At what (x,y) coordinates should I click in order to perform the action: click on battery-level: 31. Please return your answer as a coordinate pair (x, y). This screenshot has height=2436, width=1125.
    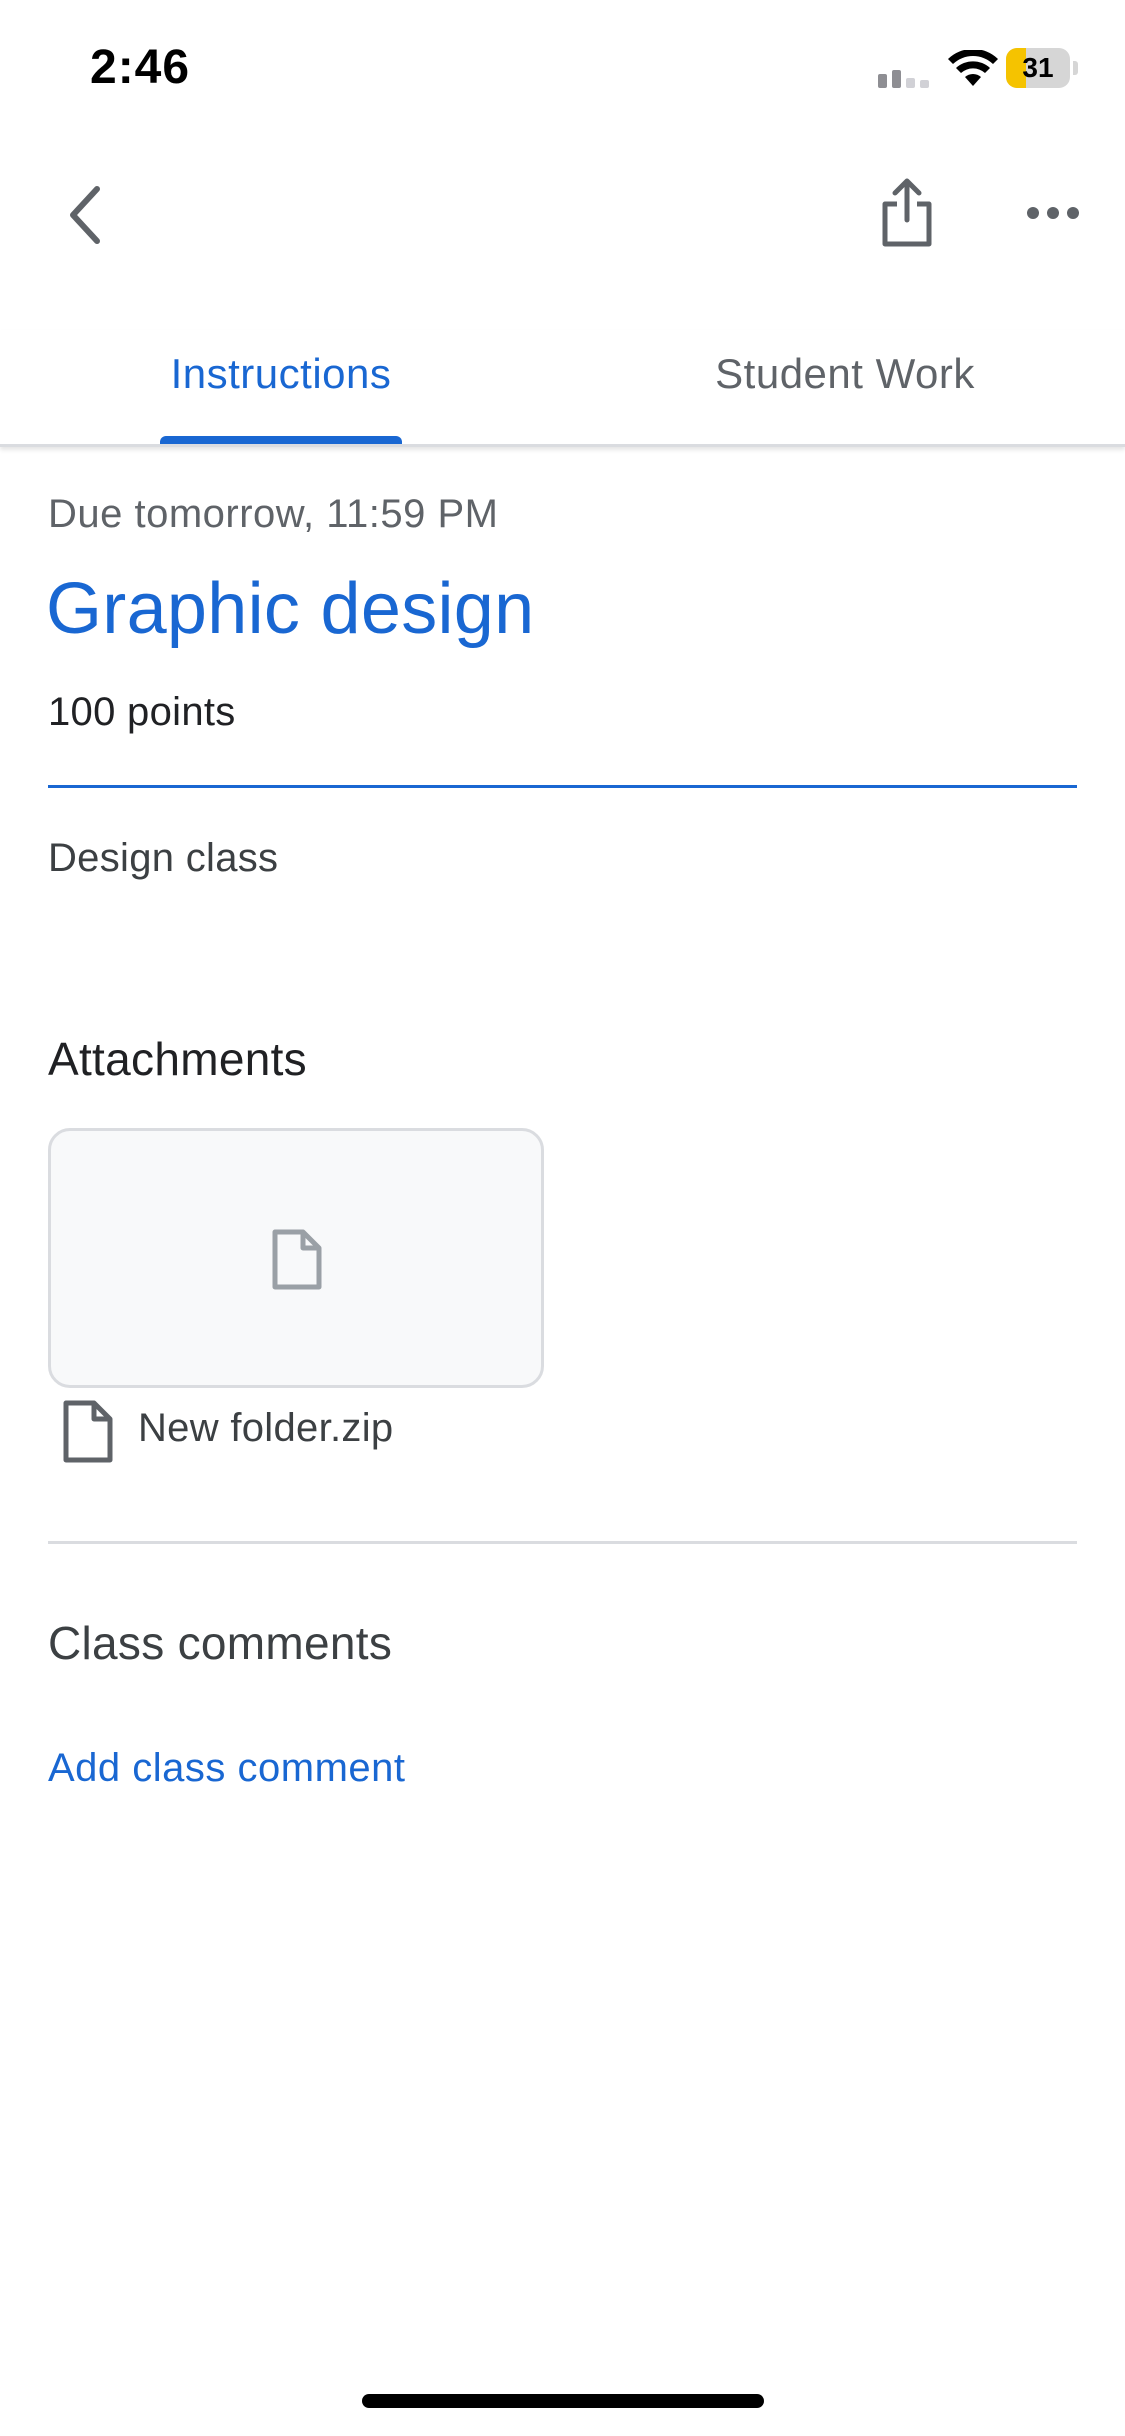
    Looking at the image, I should click on (1038, 67).